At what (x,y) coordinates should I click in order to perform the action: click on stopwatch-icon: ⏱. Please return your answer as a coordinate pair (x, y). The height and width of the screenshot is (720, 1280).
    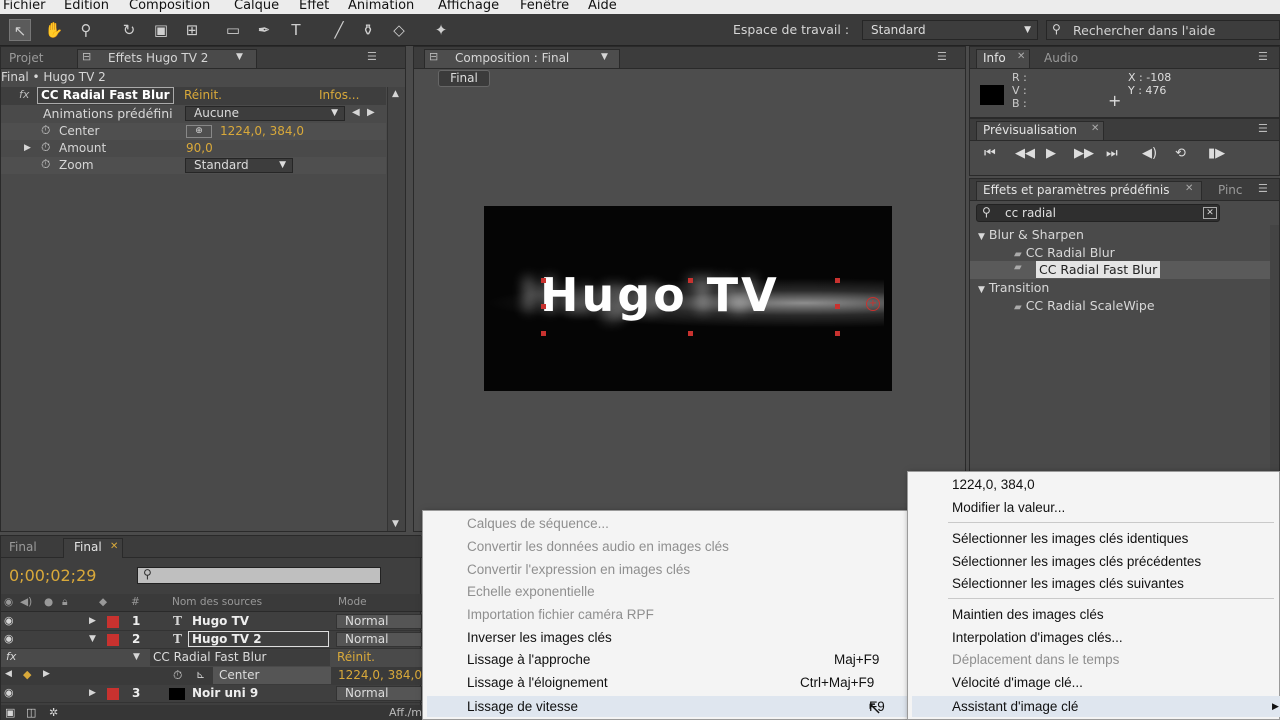
    Looking at the image, I should click on (45, 164).